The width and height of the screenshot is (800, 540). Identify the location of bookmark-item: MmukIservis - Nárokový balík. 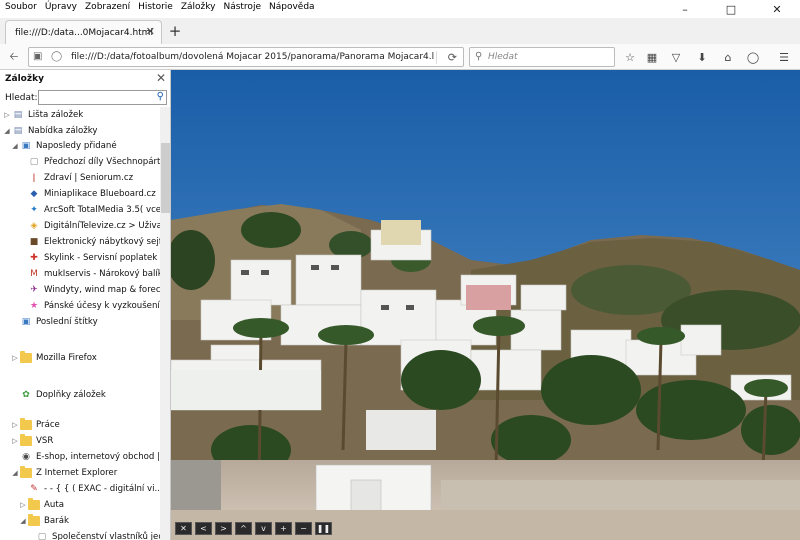
(91, 274).